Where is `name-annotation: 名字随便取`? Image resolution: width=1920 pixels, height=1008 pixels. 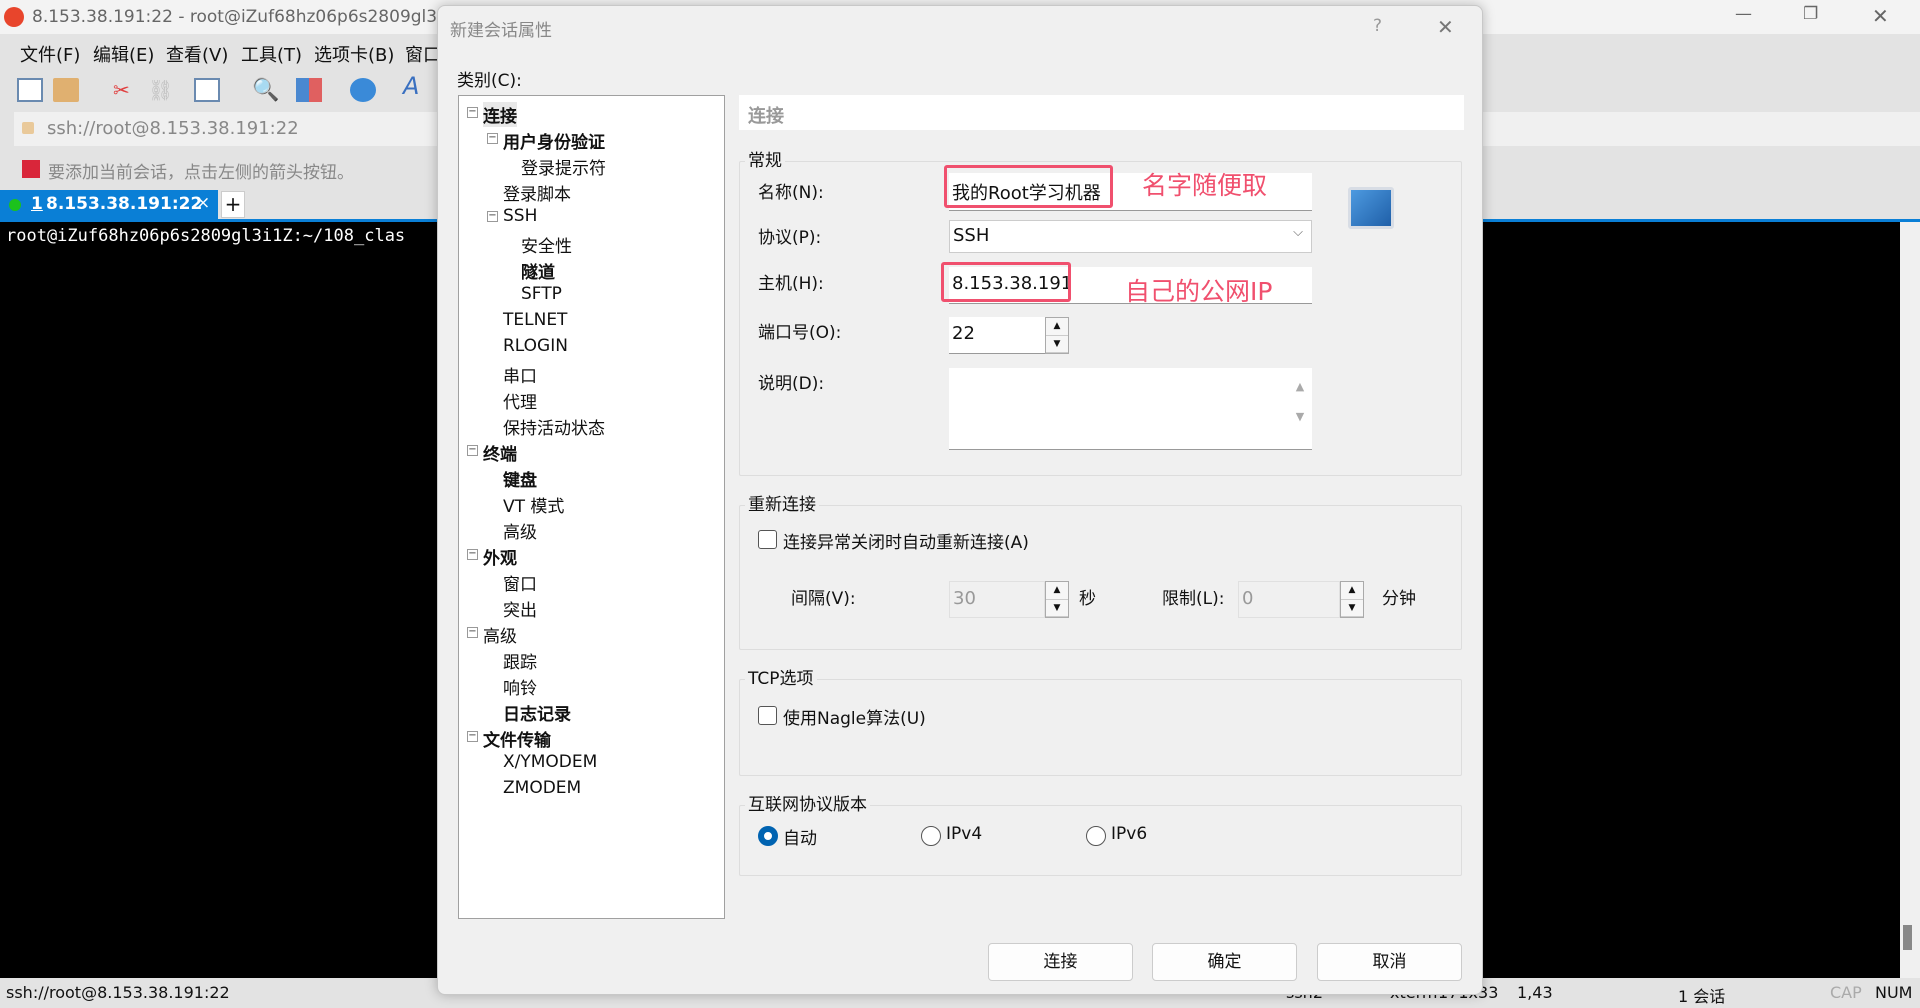
name-annotation: 名字随便取 is located at coordinates (1205, 185).